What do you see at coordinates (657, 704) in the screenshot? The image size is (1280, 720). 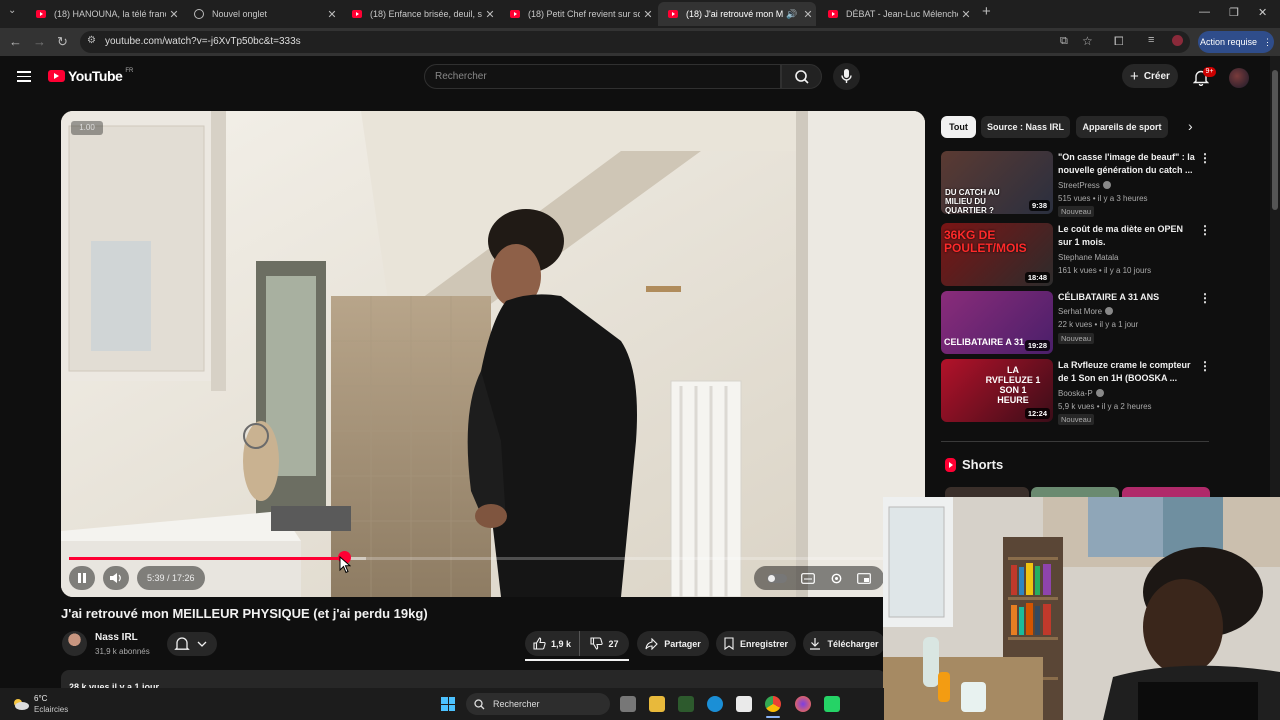 I see `file-explorer-icon` at bounding box center [657, 704].